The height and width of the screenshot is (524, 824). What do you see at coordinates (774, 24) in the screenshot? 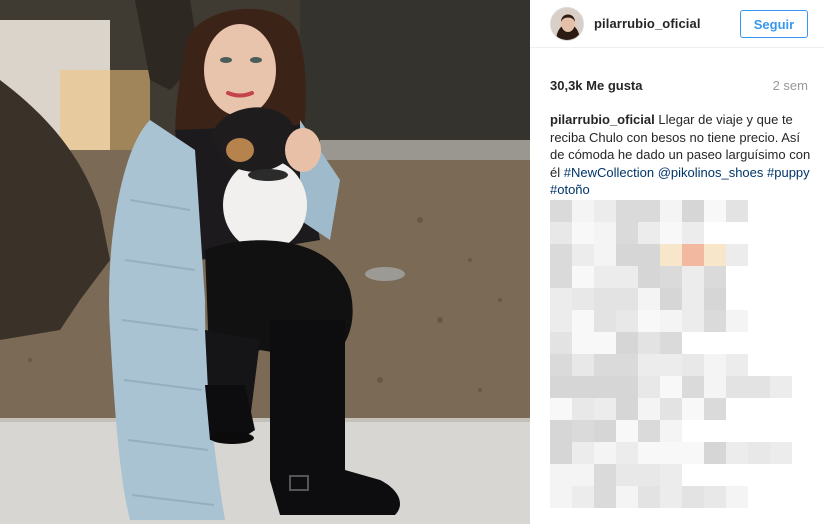
I see `follow-button: Seguir` at bounding box center [774, 24].